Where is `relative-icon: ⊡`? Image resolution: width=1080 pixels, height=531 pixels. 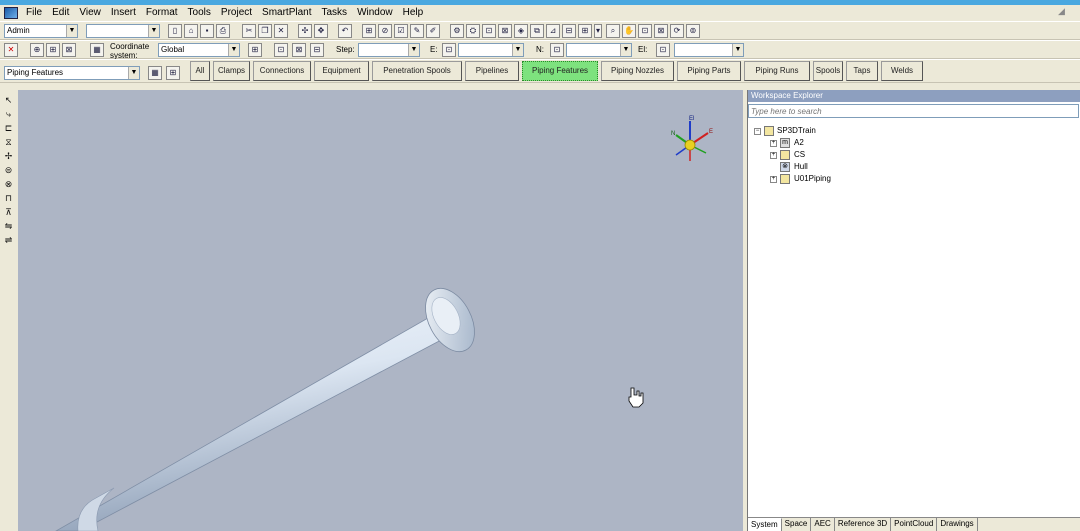 relative-icon: ⊡ is located at coordinates (281, 50).